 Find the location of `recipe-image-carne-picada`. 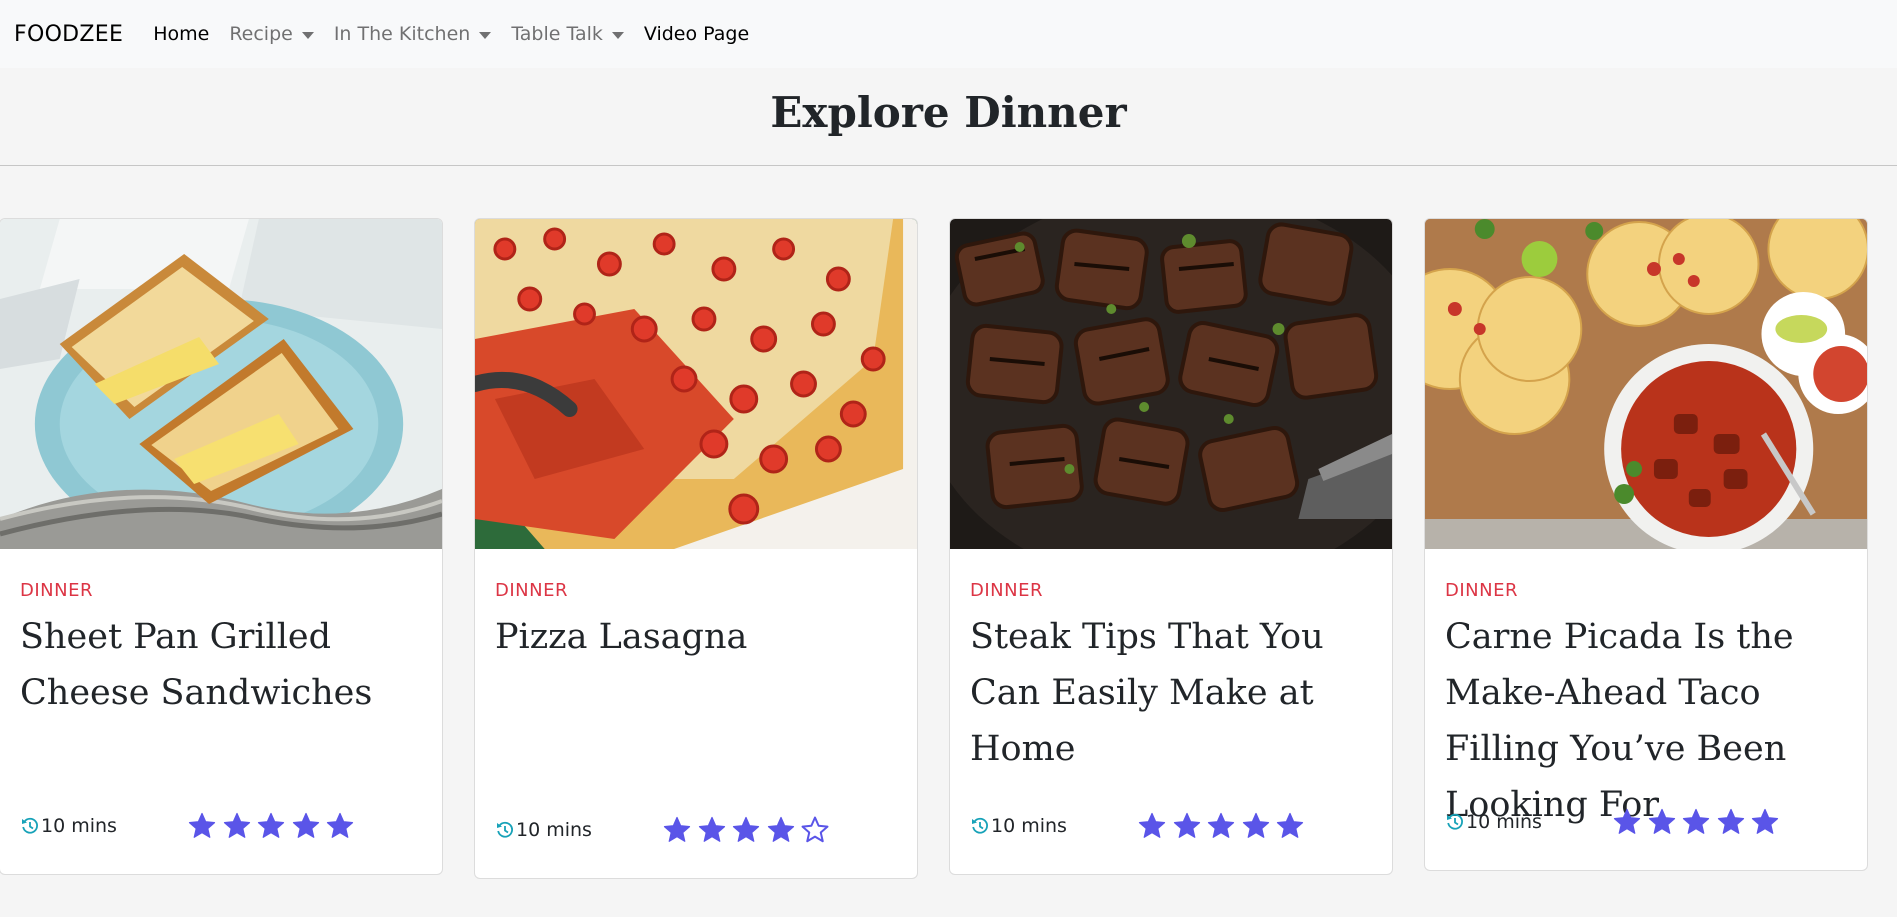

recipe-image-carne-picada is located at coordinates (1646, 384).